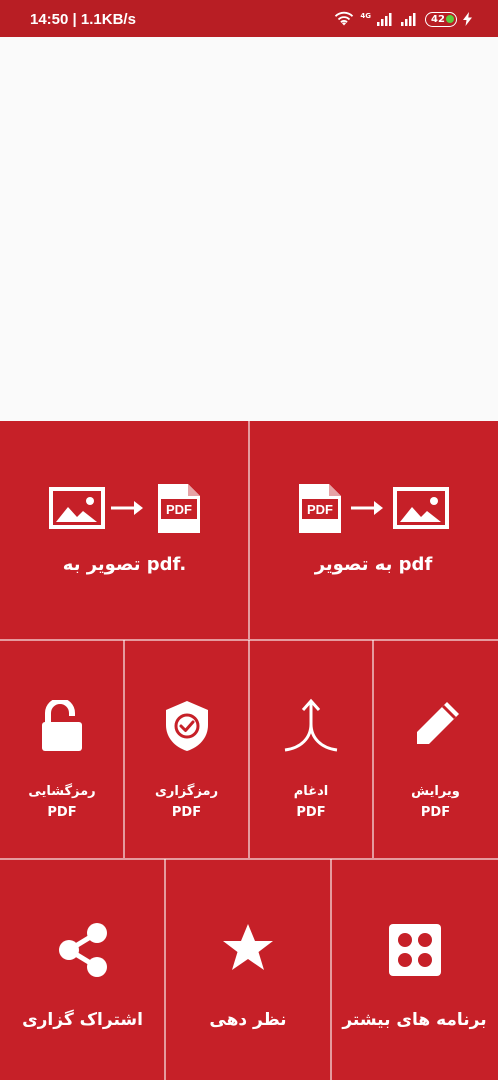  I want to click on pdf-to-image-icon: PDF, so click(374, 508).